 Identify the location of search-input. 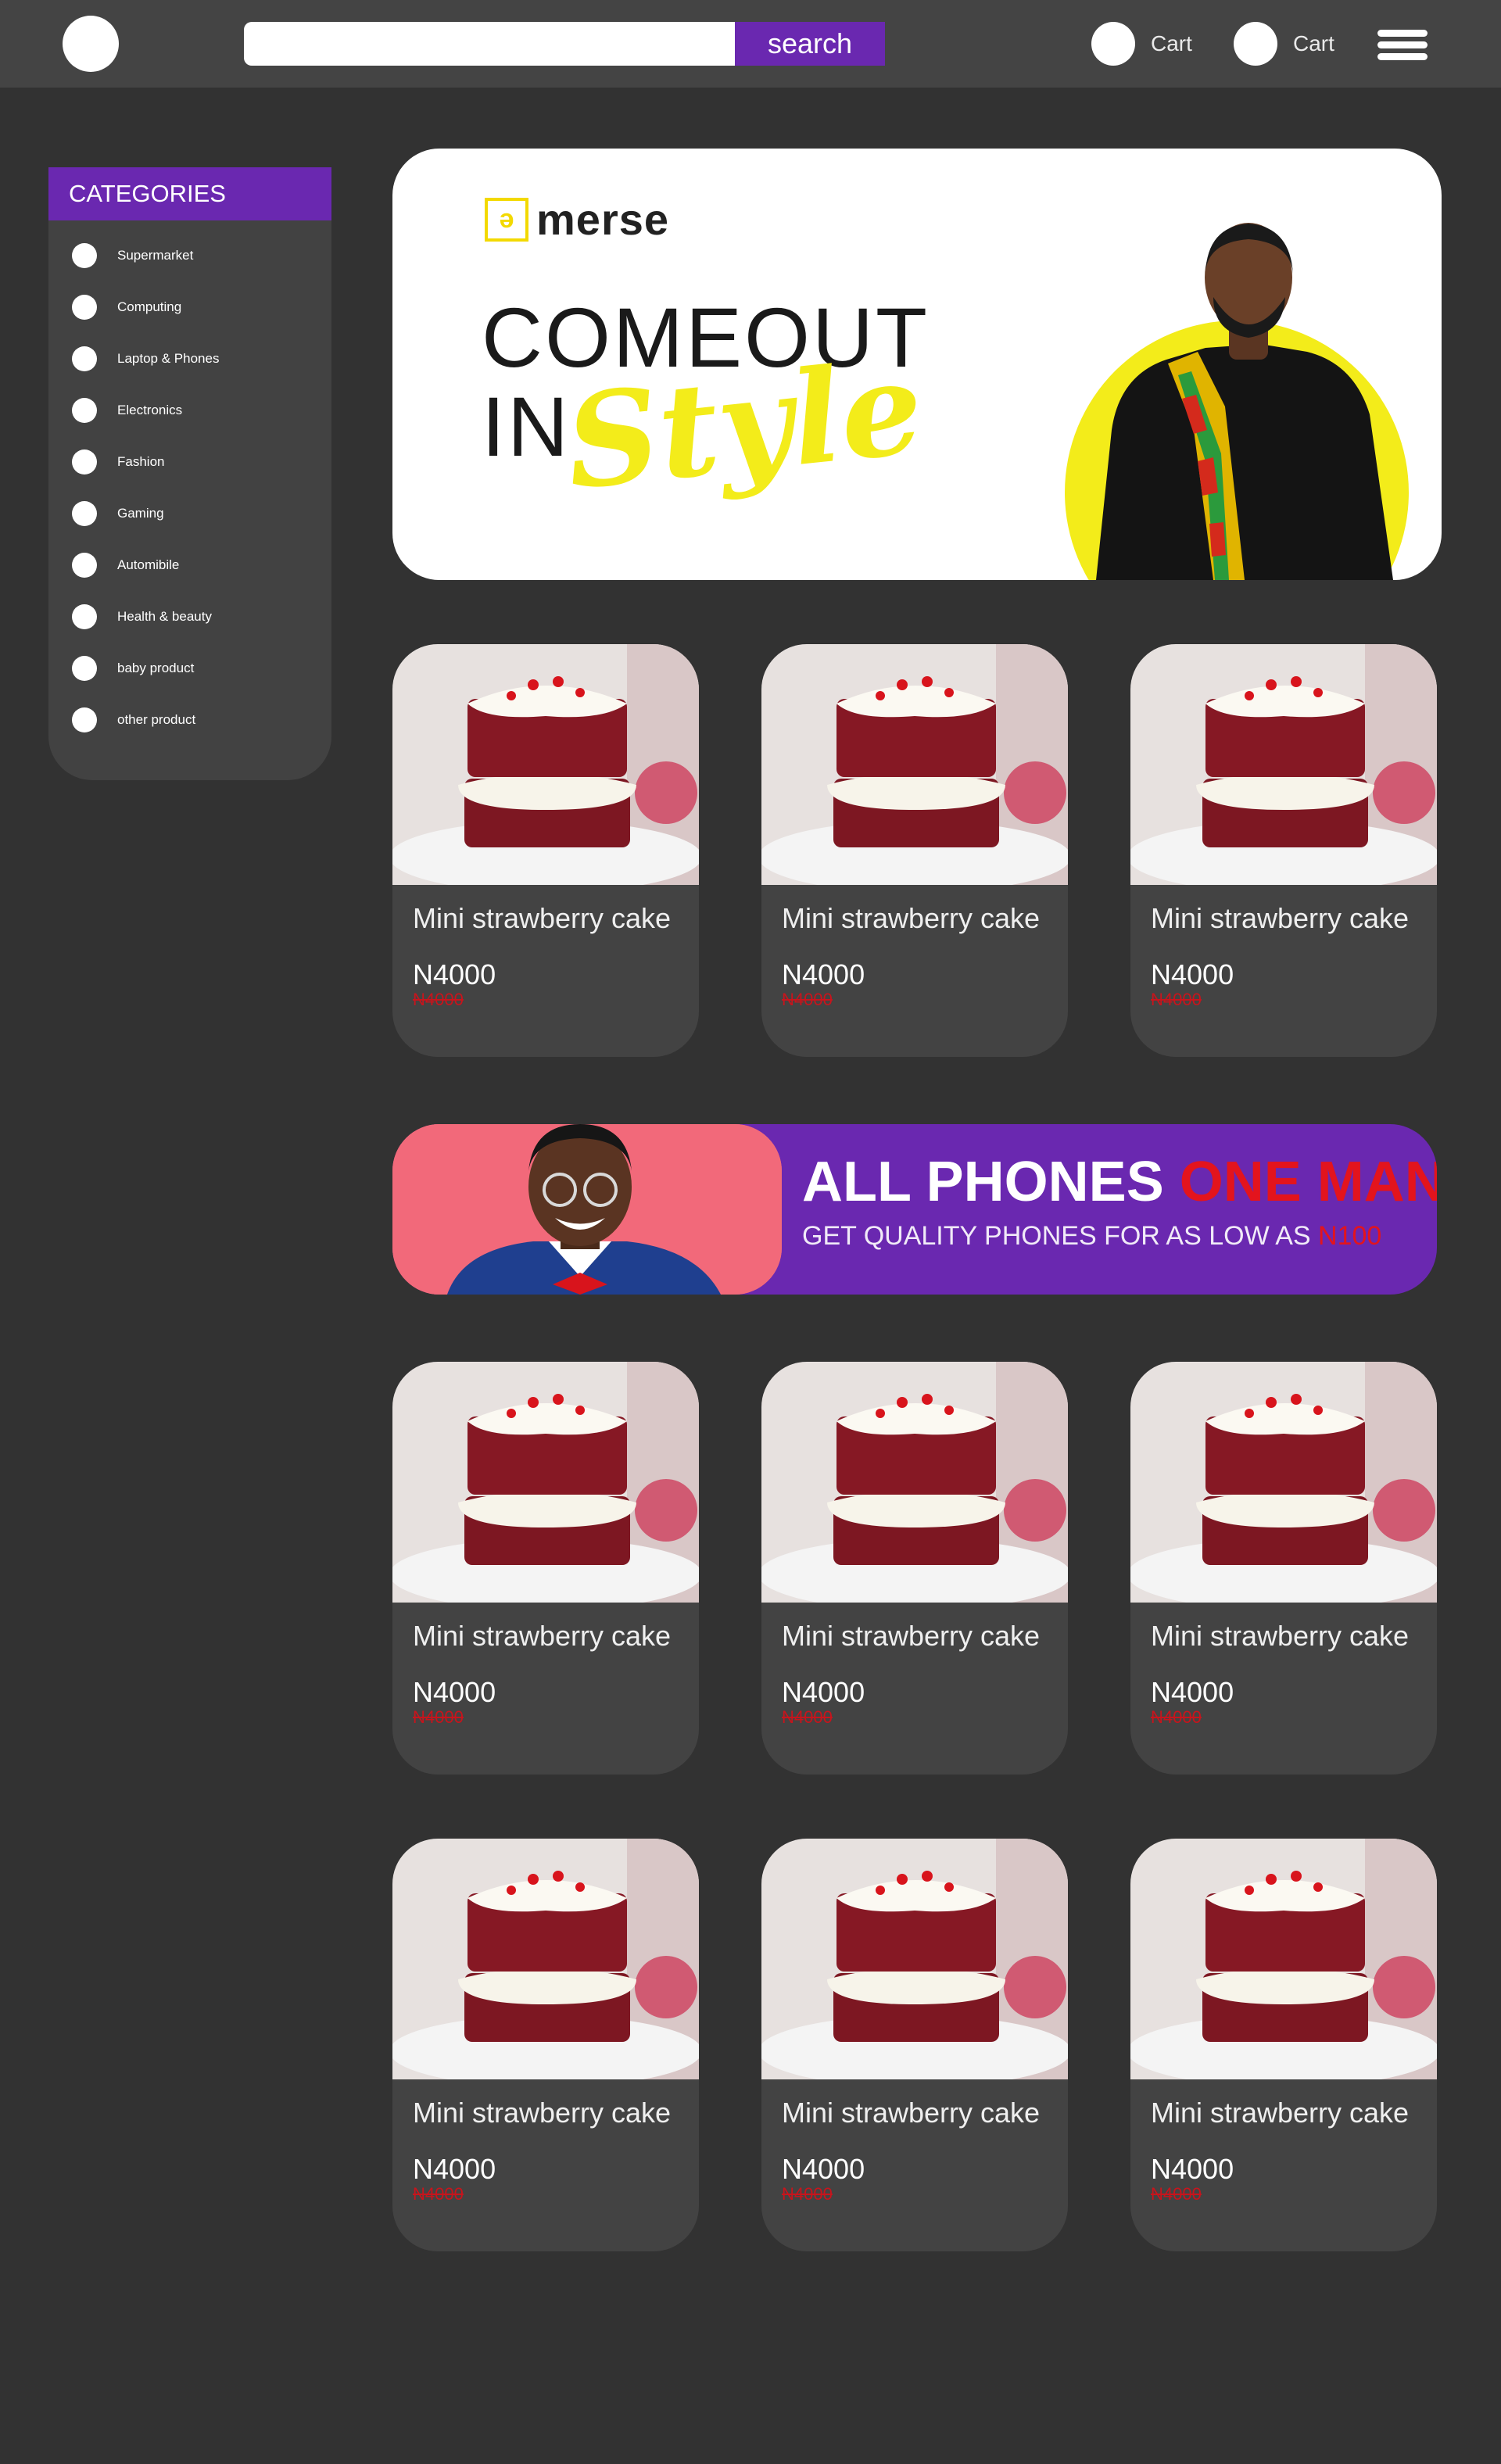
(489, 44).